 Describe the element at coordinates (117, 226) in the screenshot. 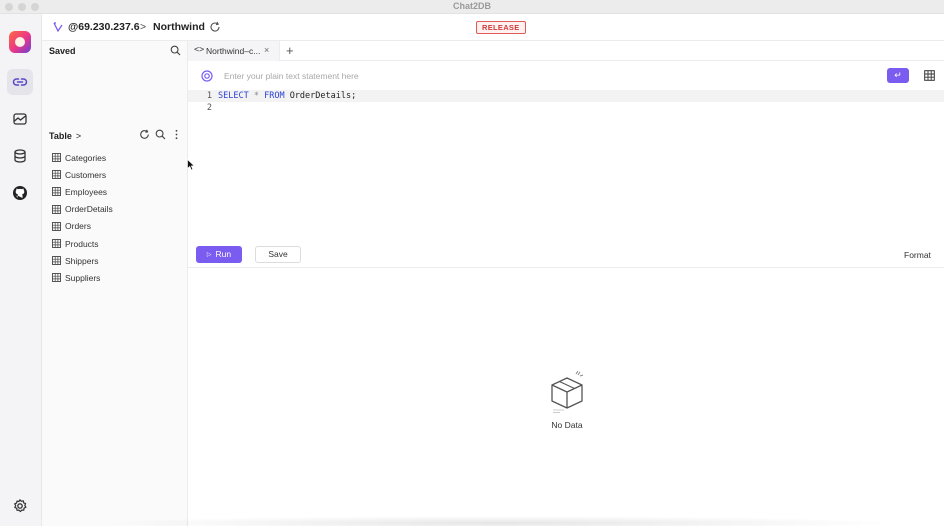

I see `table-item: Orders` at that location.